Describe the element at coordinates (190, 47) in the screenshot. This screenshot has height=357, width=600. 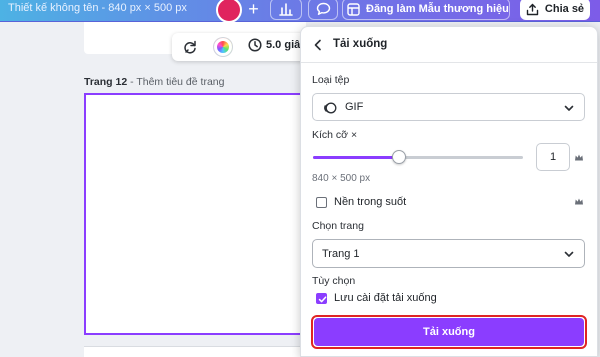
I see `refresh-icon` at that location.